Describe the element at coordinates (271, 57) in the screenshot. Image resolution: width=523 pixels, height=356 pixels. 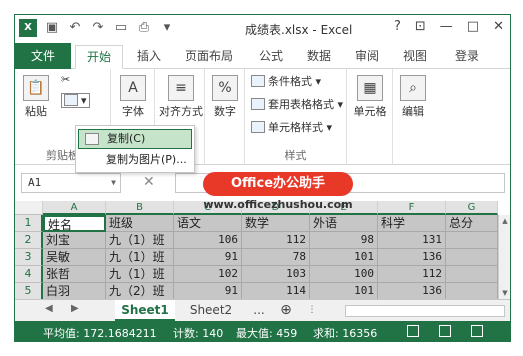
I see `tab-formulas: 公式` at that location.